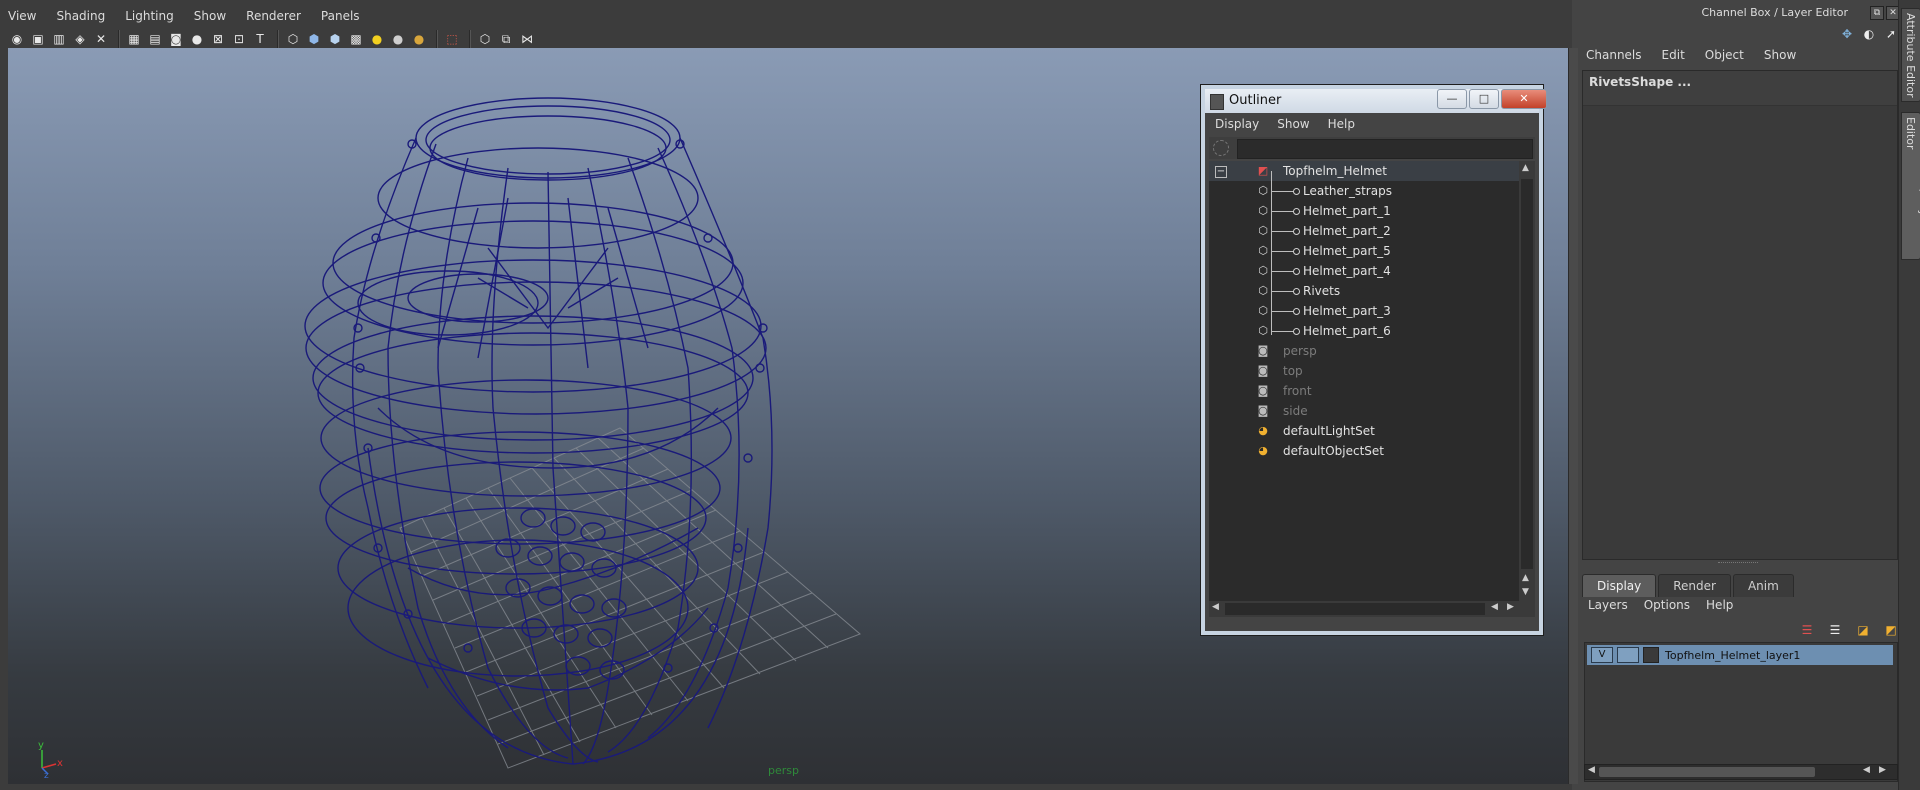 This screenshot has height=790, width=1920. I want to click on set-icon: ◕, so click(1263, 450).